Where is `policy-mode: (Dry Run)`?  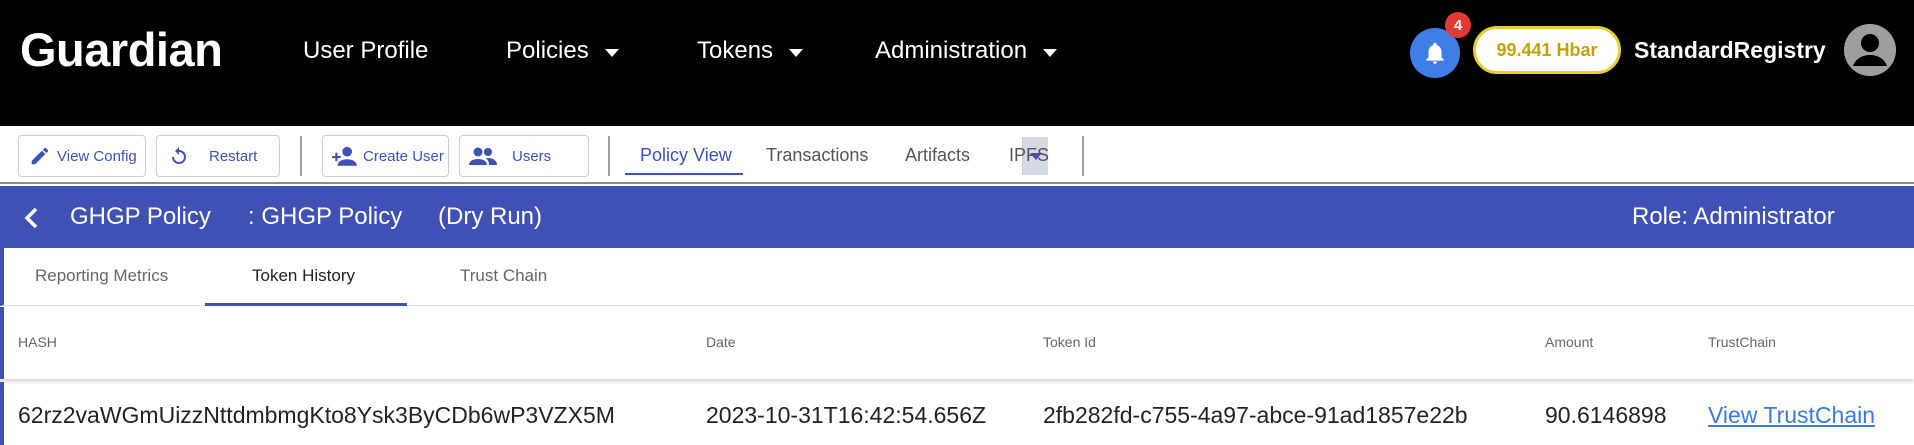
policy-mode: (Dry Run) is located at coordinates (490, 216).